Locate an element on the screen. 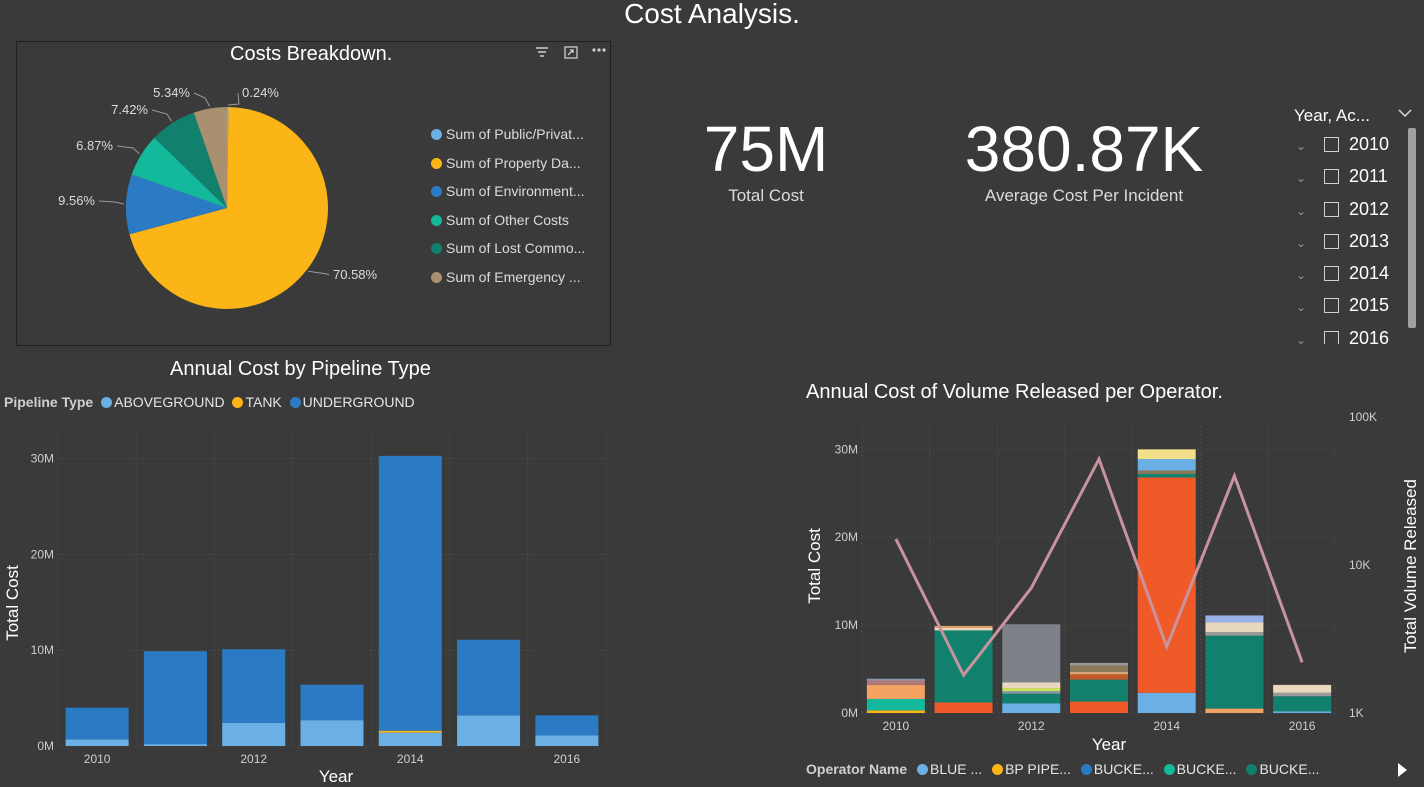  slicer-item-2016: ⌄ 2016 is located at coordinates (1342, 336).